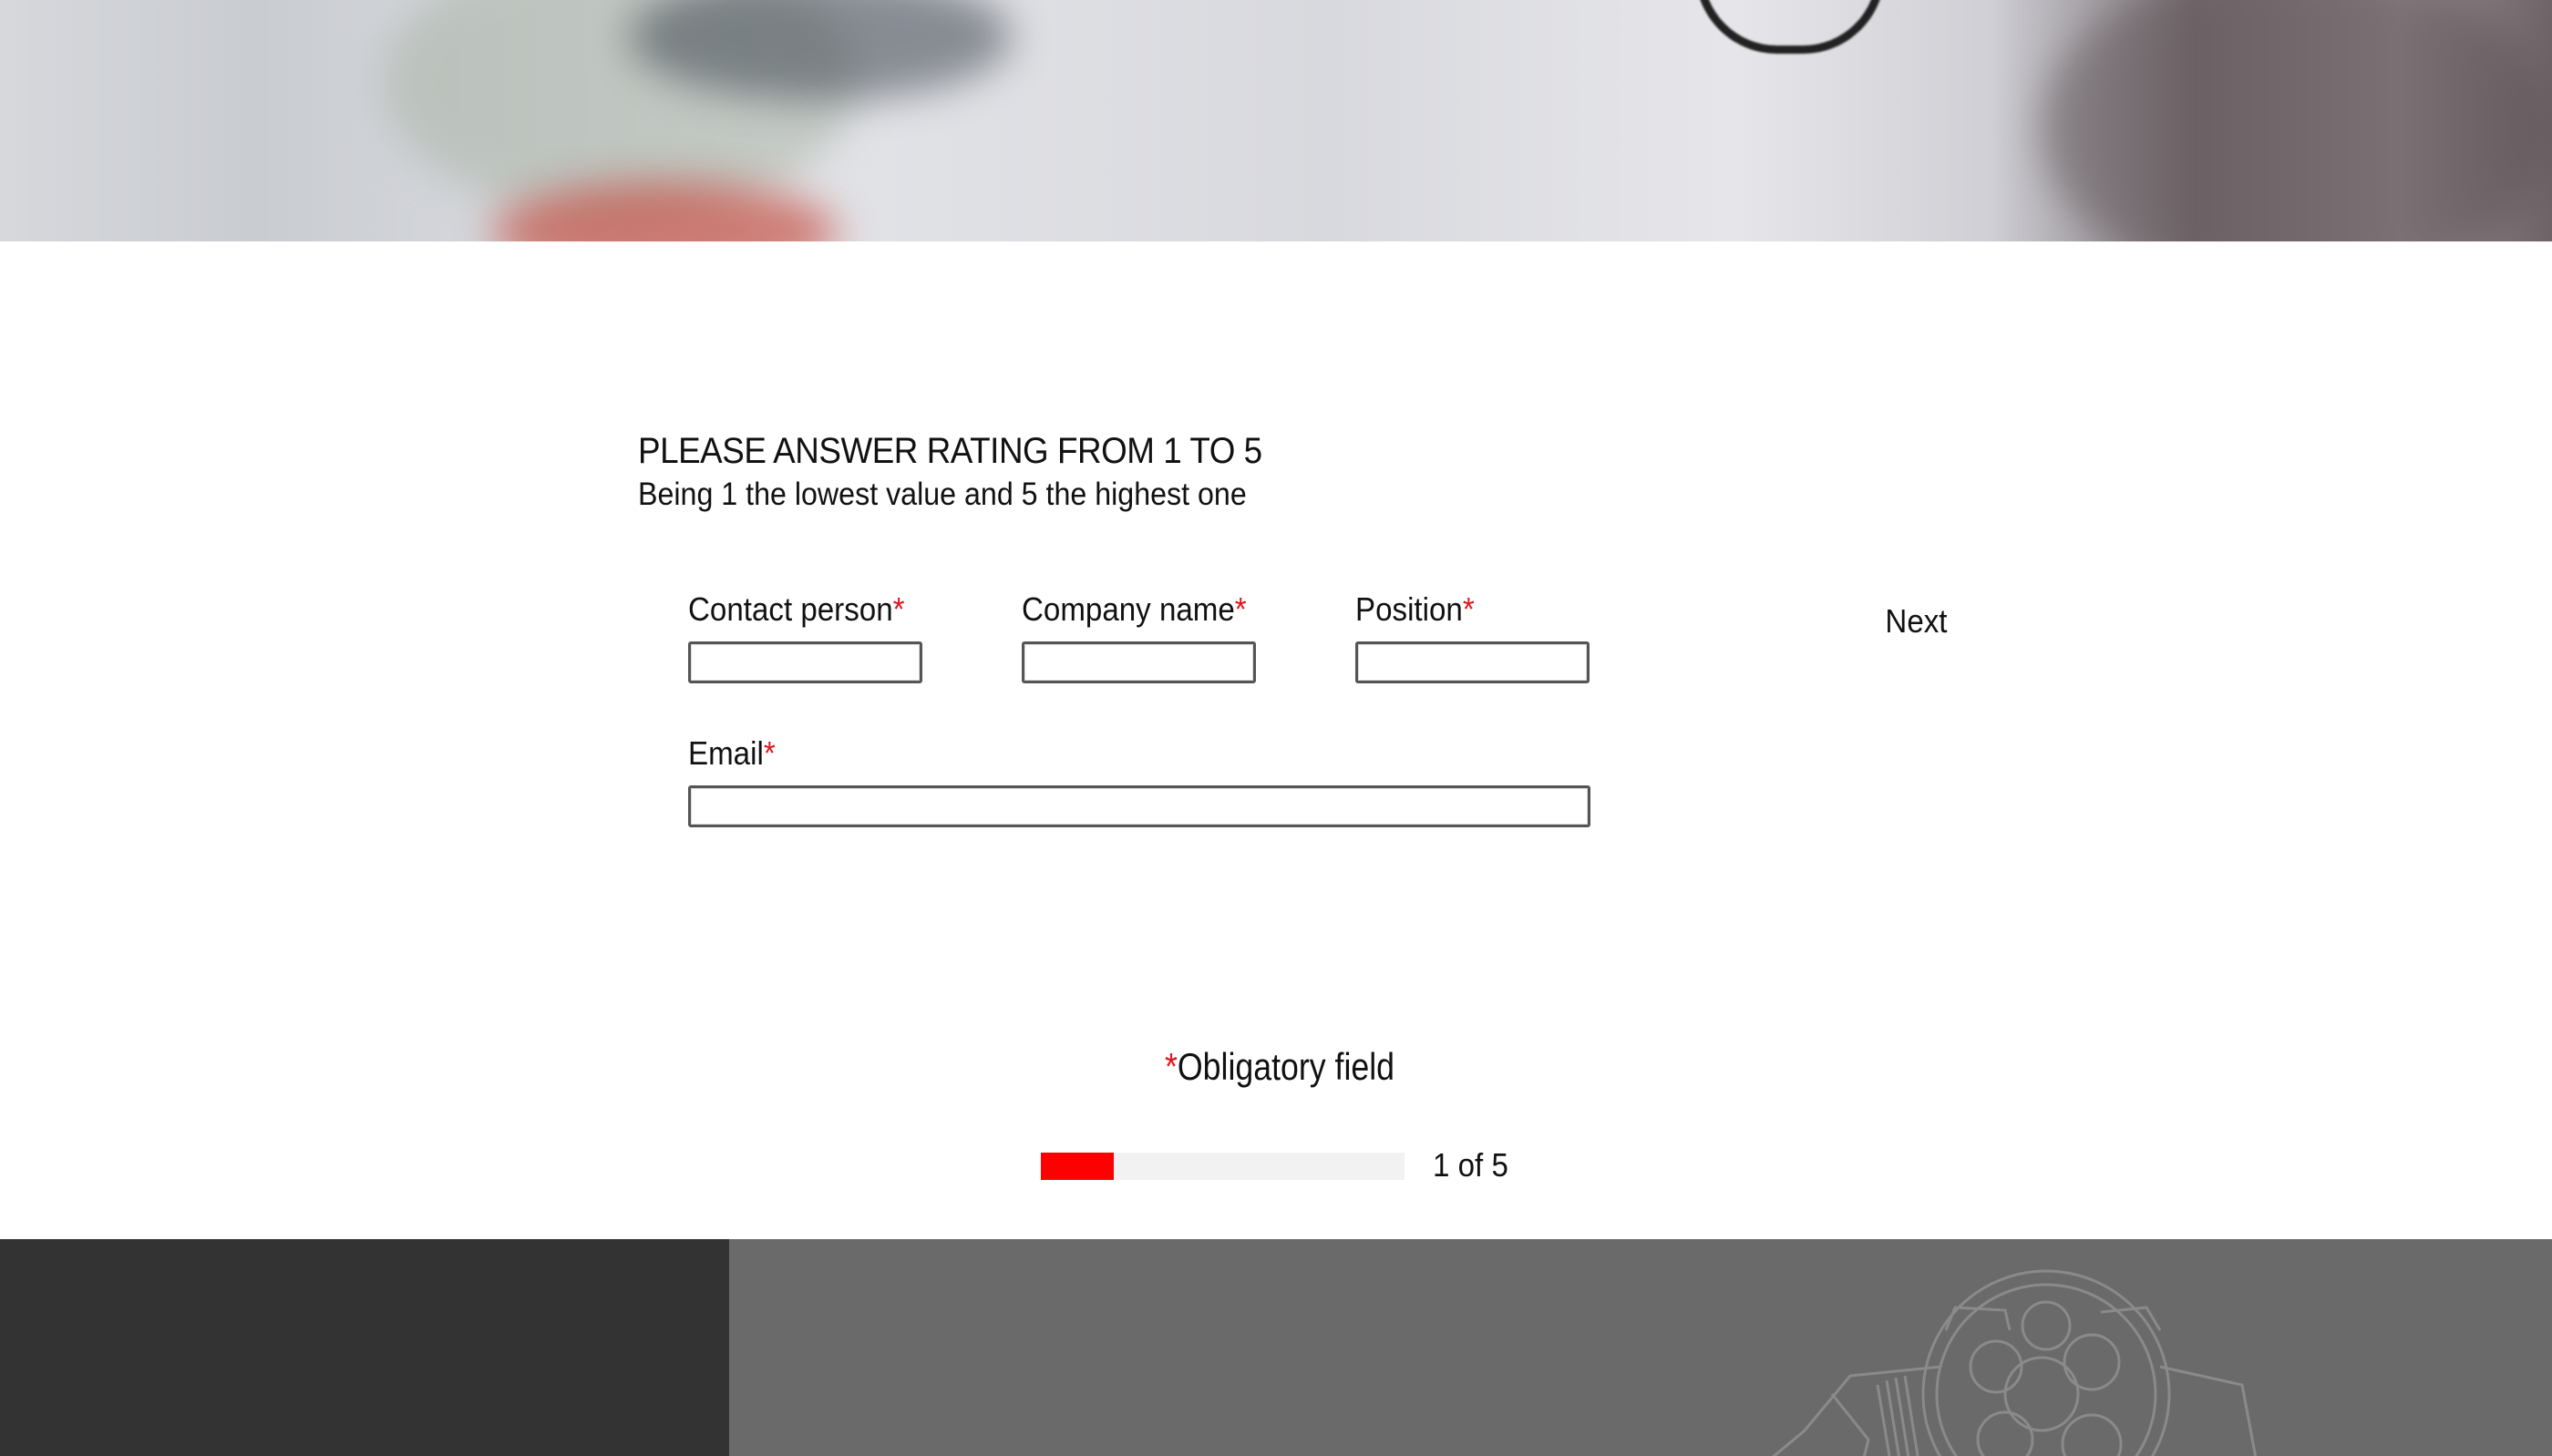  Describe the element at coordinates (1139, 780) in the screenshot. I see `email-field: Email*` at that location.